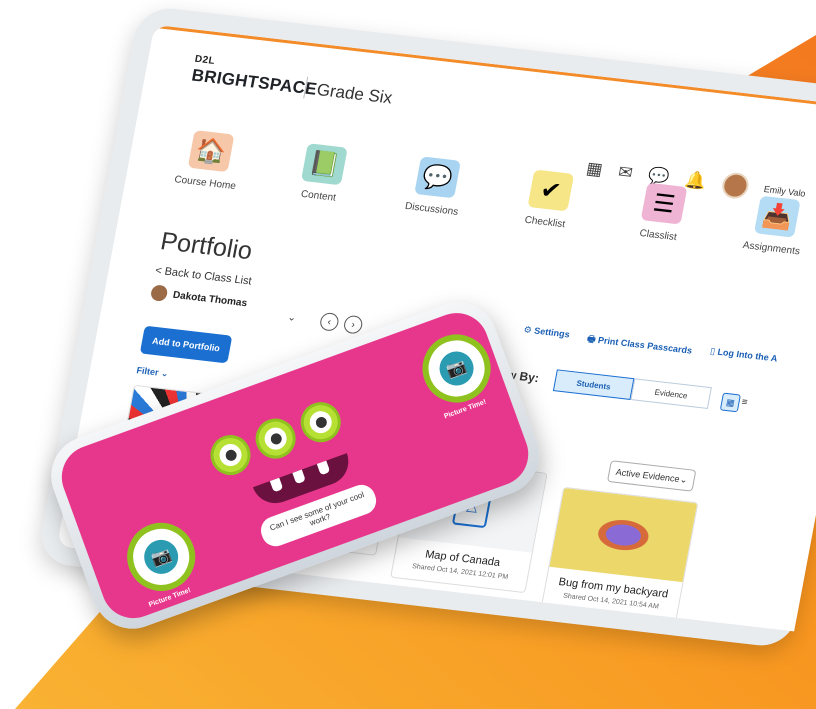 The width and height of the screenshot is (816, 709). What do you see at coordinates (205, 183) in the screenshot?
I see `nav-label: Course Home` at bounding box center [205, 183].